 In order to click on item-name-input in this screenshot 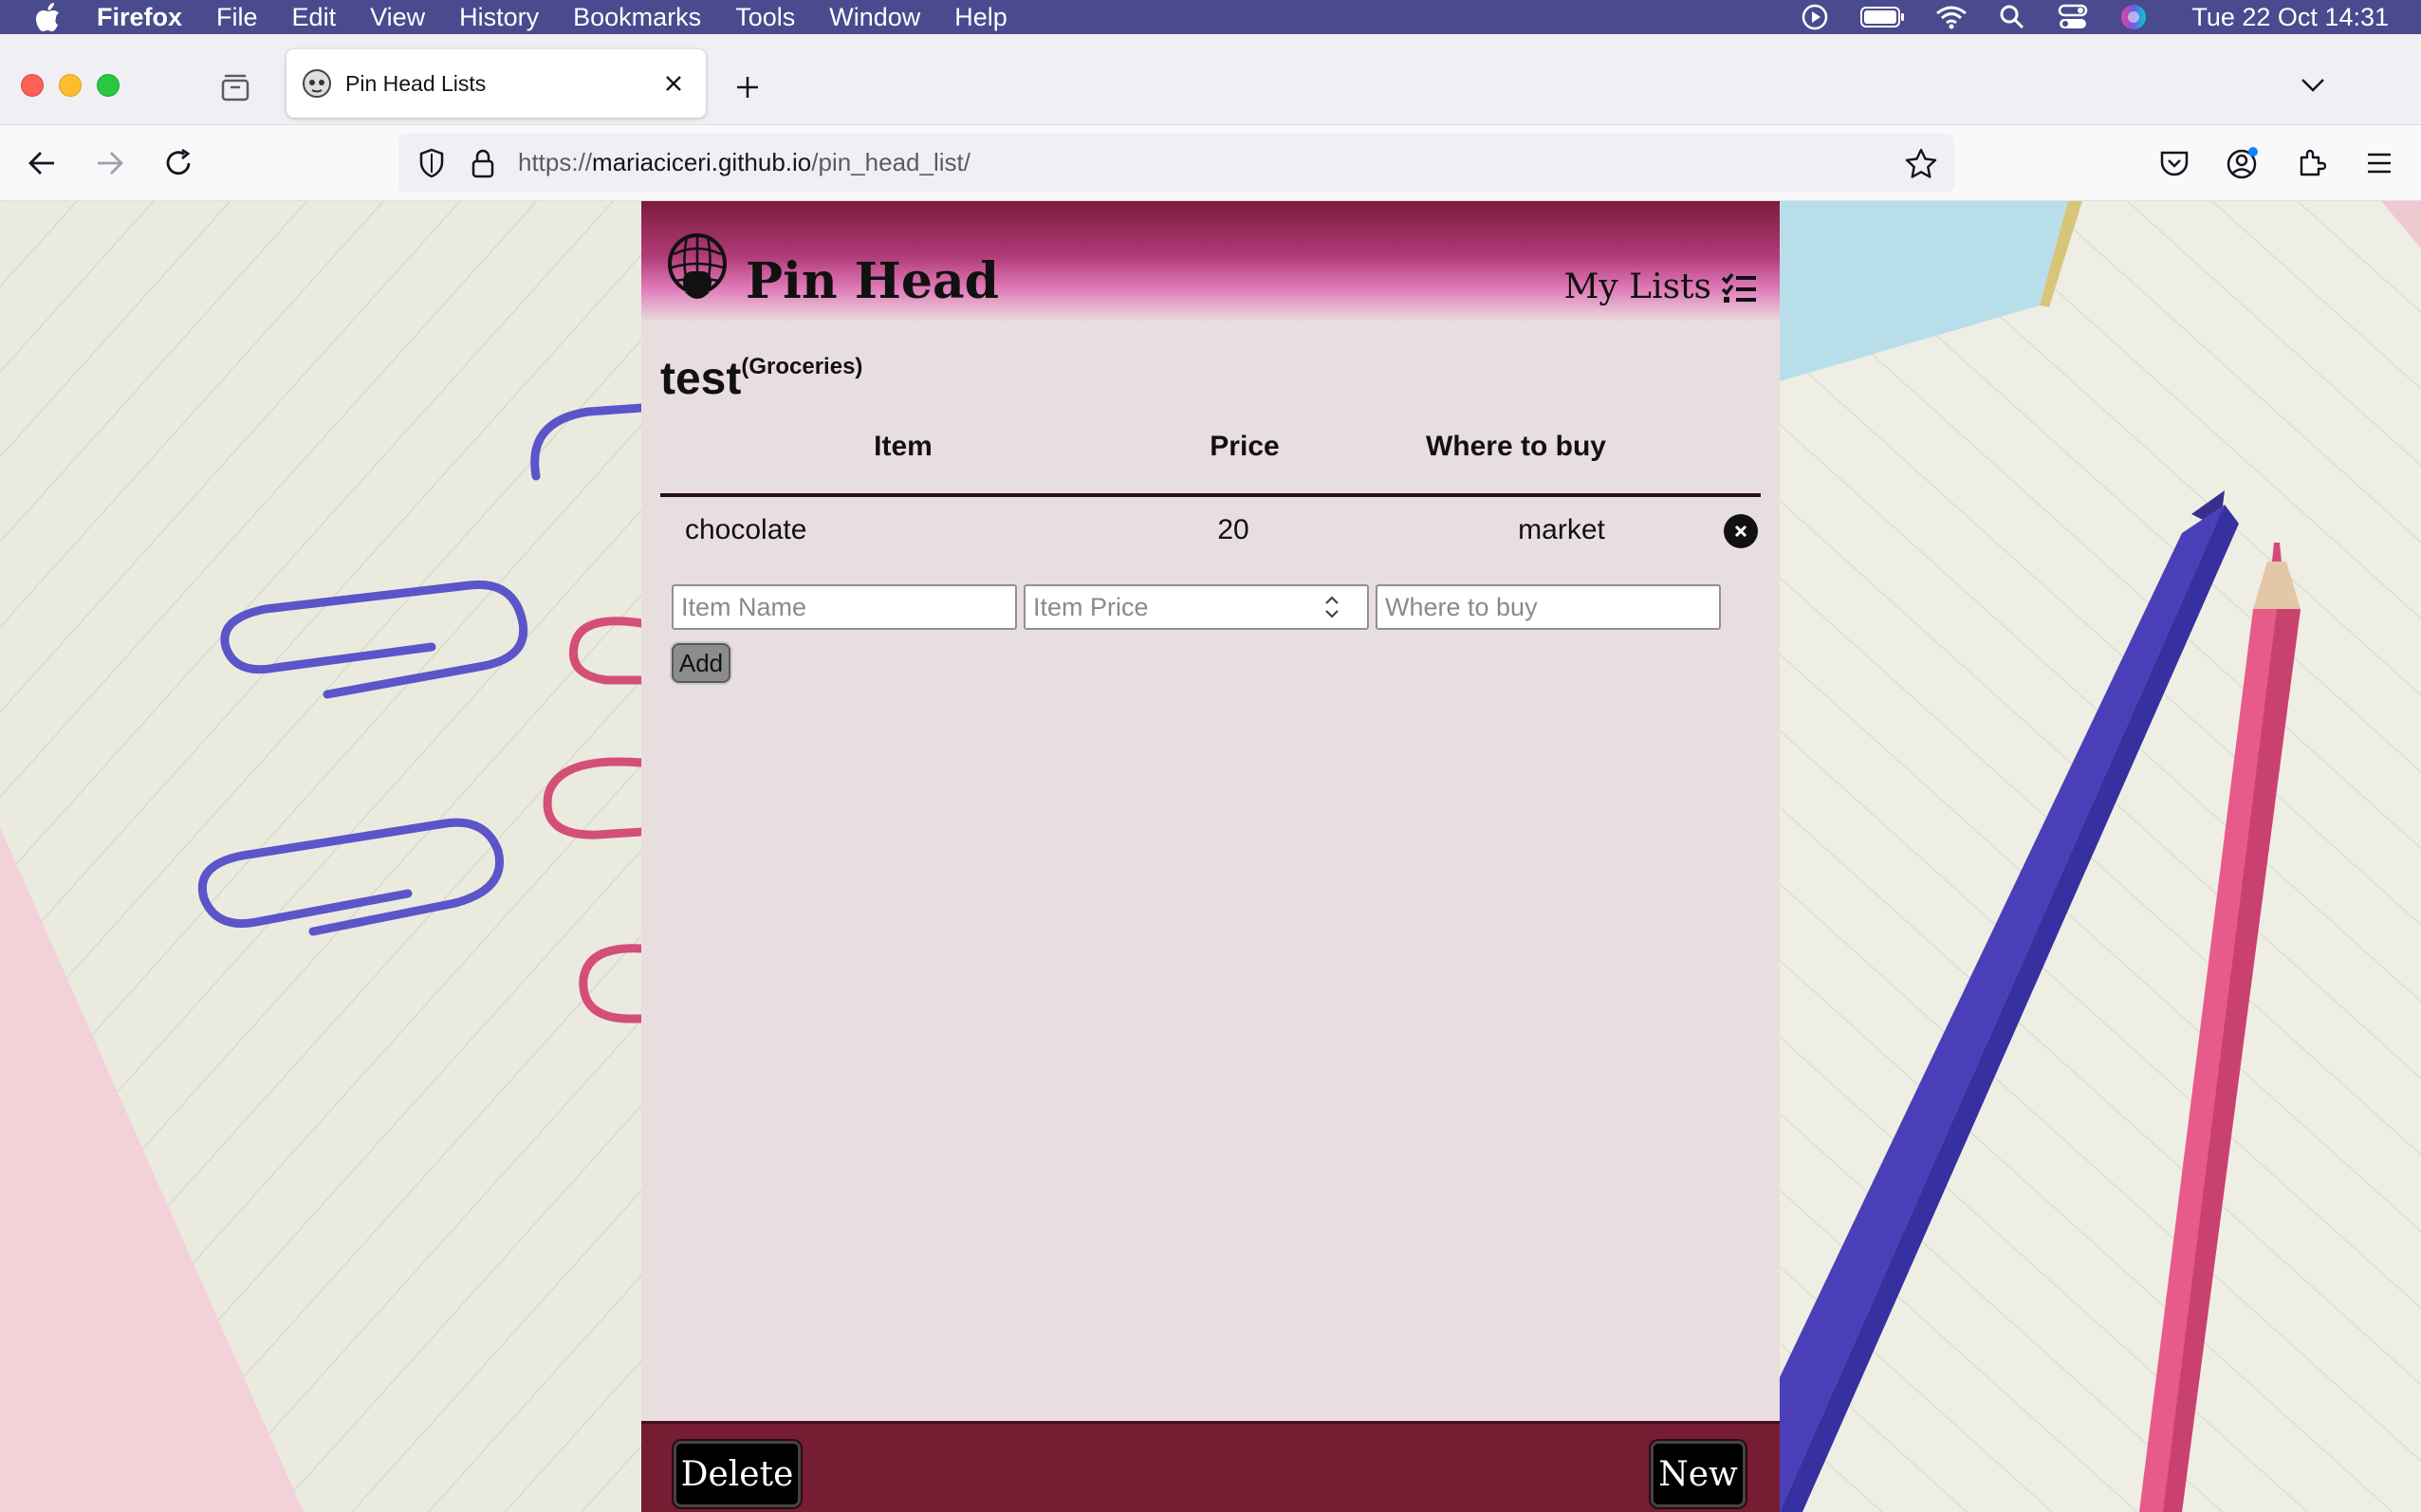, I will do `click(844, 607)`.